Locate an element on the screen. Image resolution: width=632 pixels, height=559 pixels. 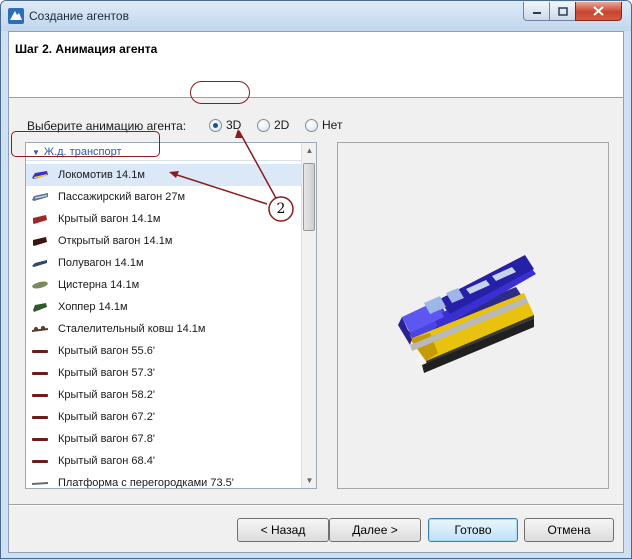
titlebar: Создание агентов is located at coordinates (316, 16).